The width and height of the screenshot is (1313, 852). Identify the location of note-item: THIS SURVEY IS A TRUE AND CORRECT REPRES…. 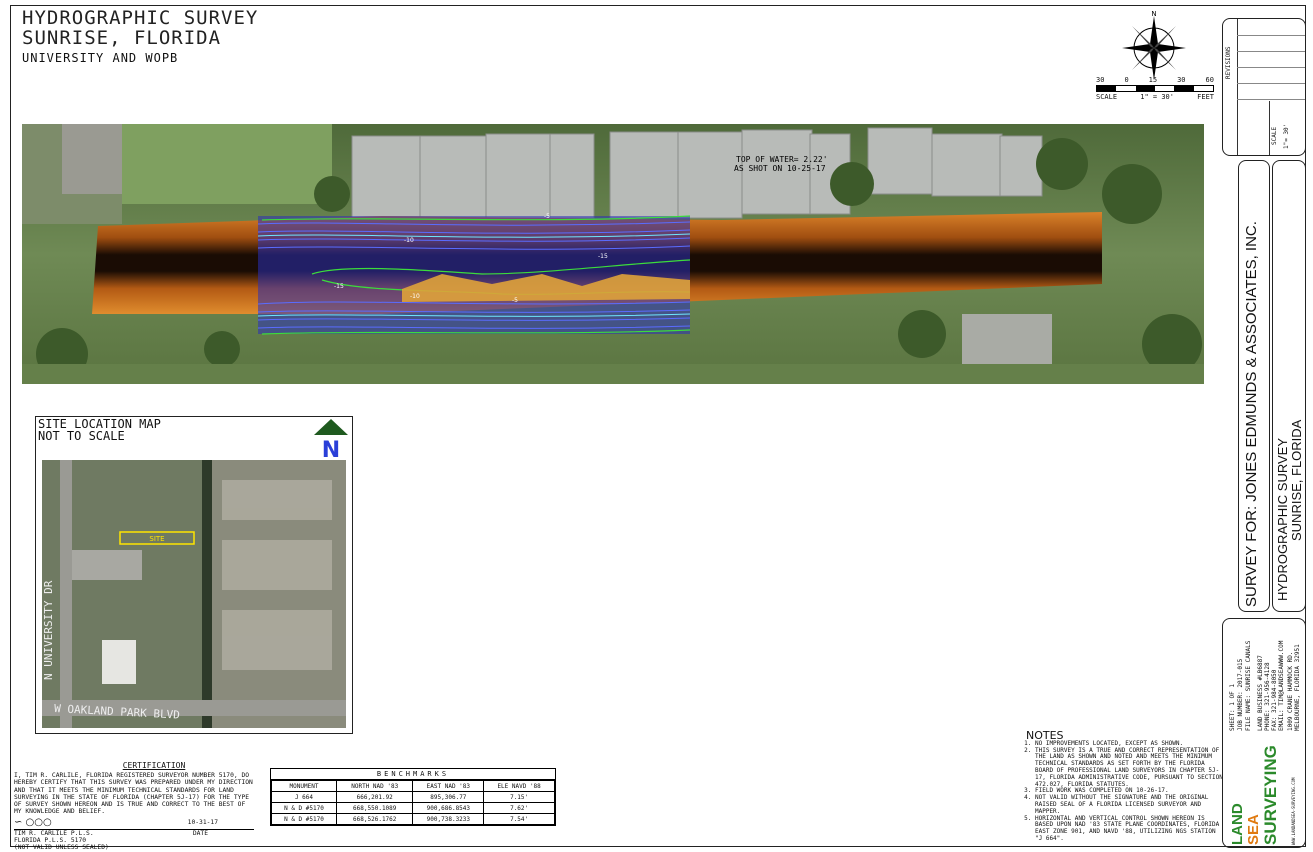
(1130, 768).